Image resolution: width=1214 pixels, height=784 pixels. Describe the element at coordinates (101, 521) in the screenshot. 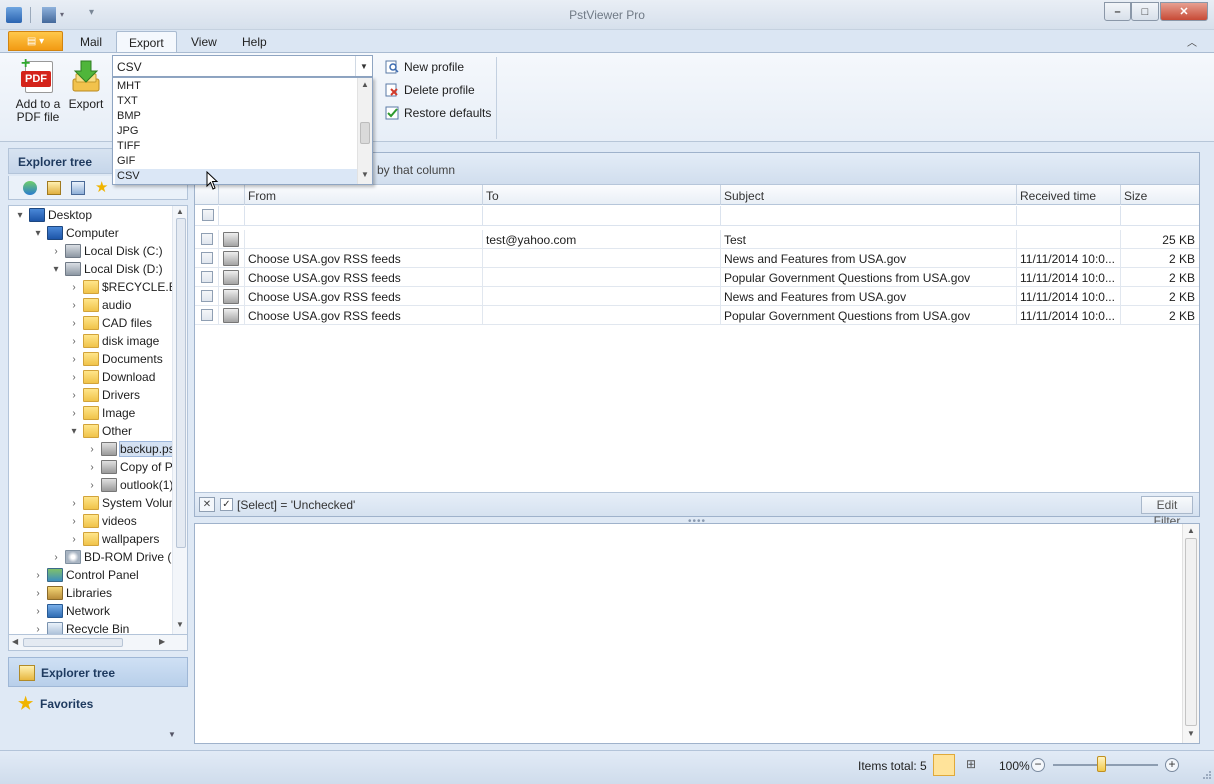

I see `tree-node-folder: › videos` at that location.